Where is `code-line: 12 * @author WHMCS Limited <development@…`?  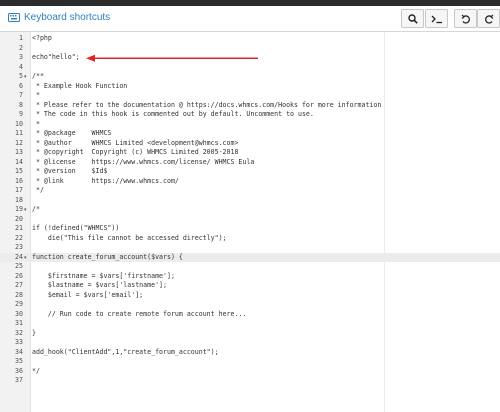
code-line: 12 * @author WHMCS Limited <development@… is located at coordinates (250, 144).